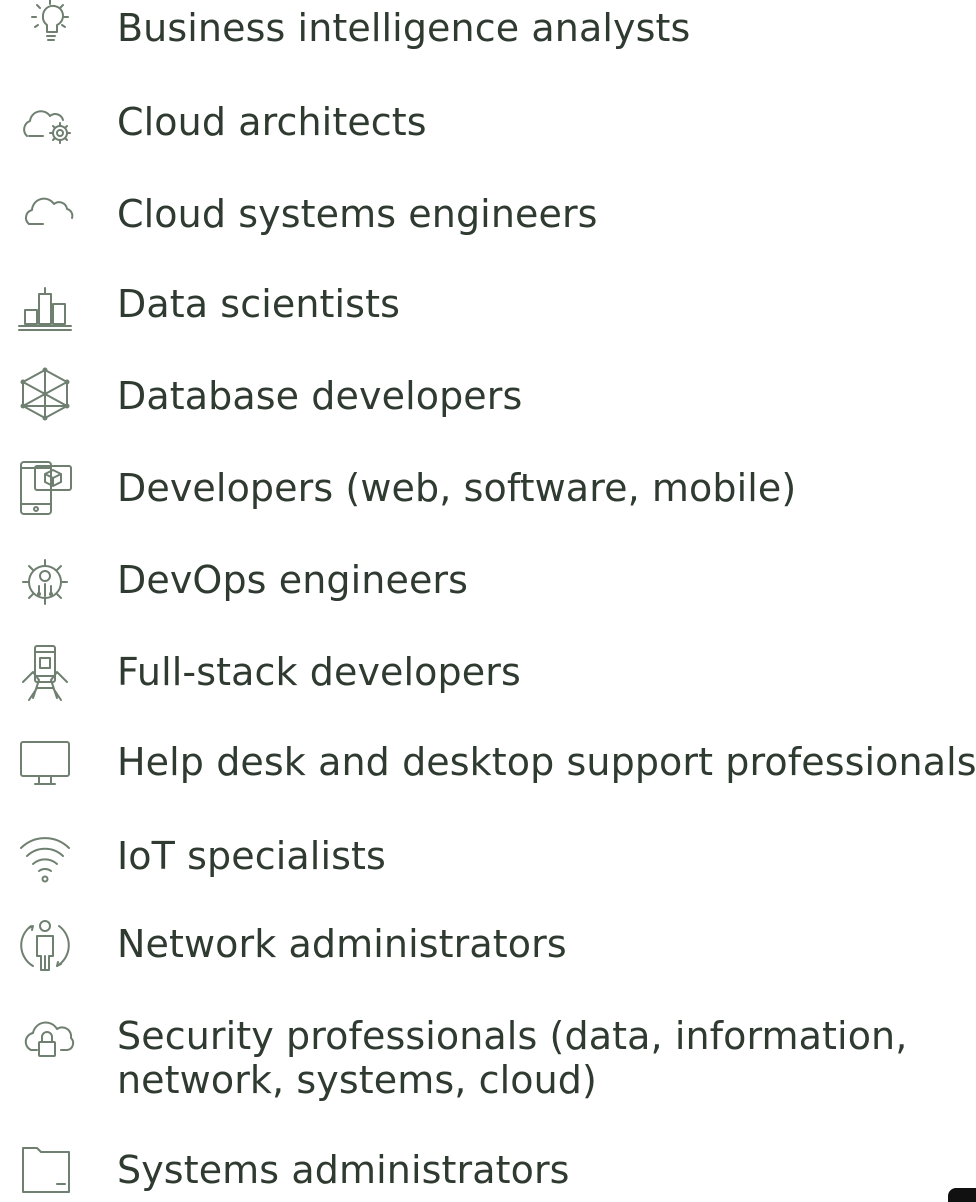 The height and width of the screenshot is (1202, 976). Describe the element at coordinates (51, 488) in the screenshot. I see `devices-icon` at that location.